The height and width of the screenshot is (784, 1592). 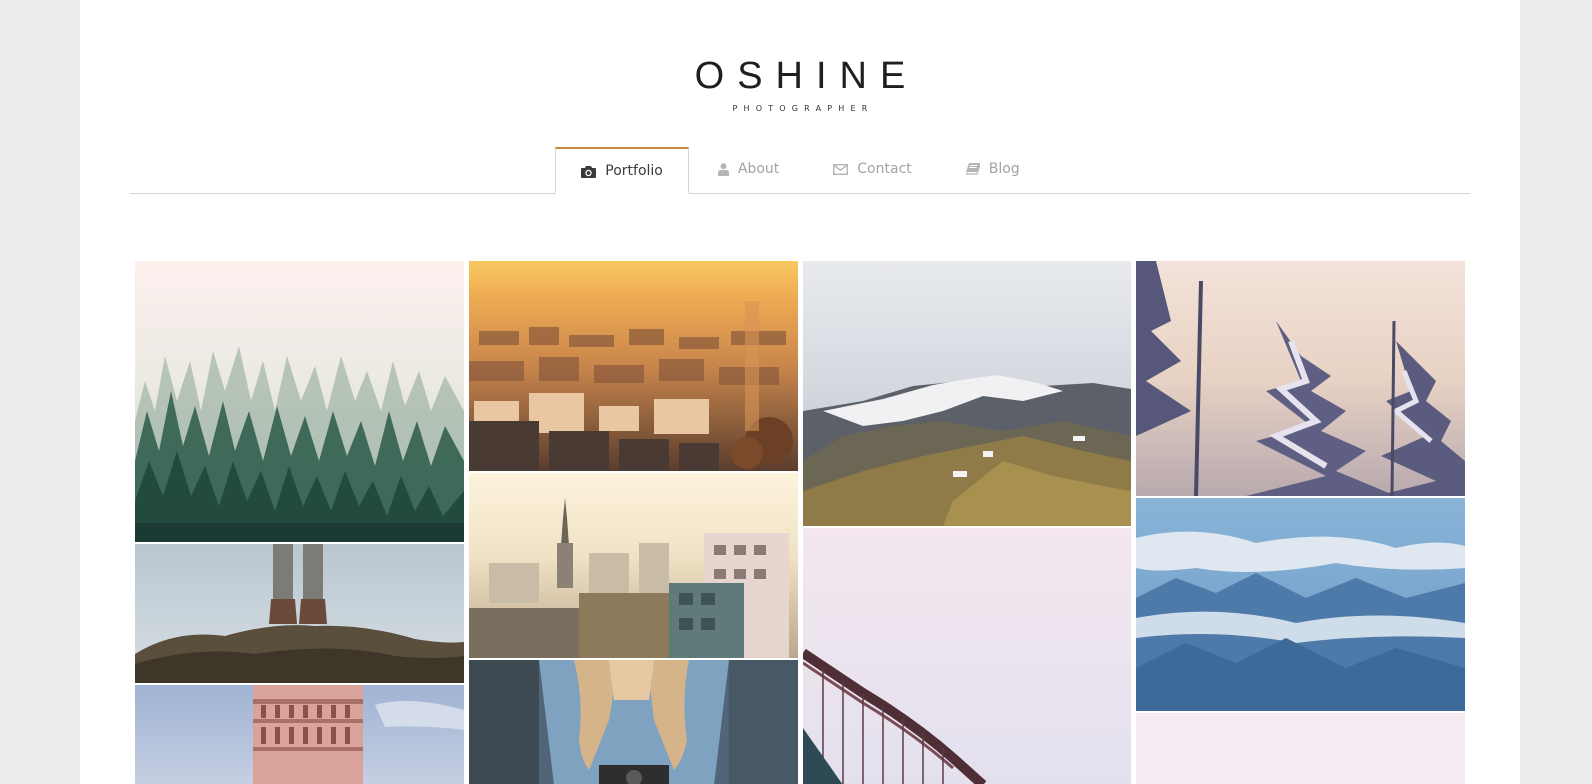 What do you see at coordinates (841, 169) in the screenshot?
I see `envelope-icon` at bounding box center [841, 169].